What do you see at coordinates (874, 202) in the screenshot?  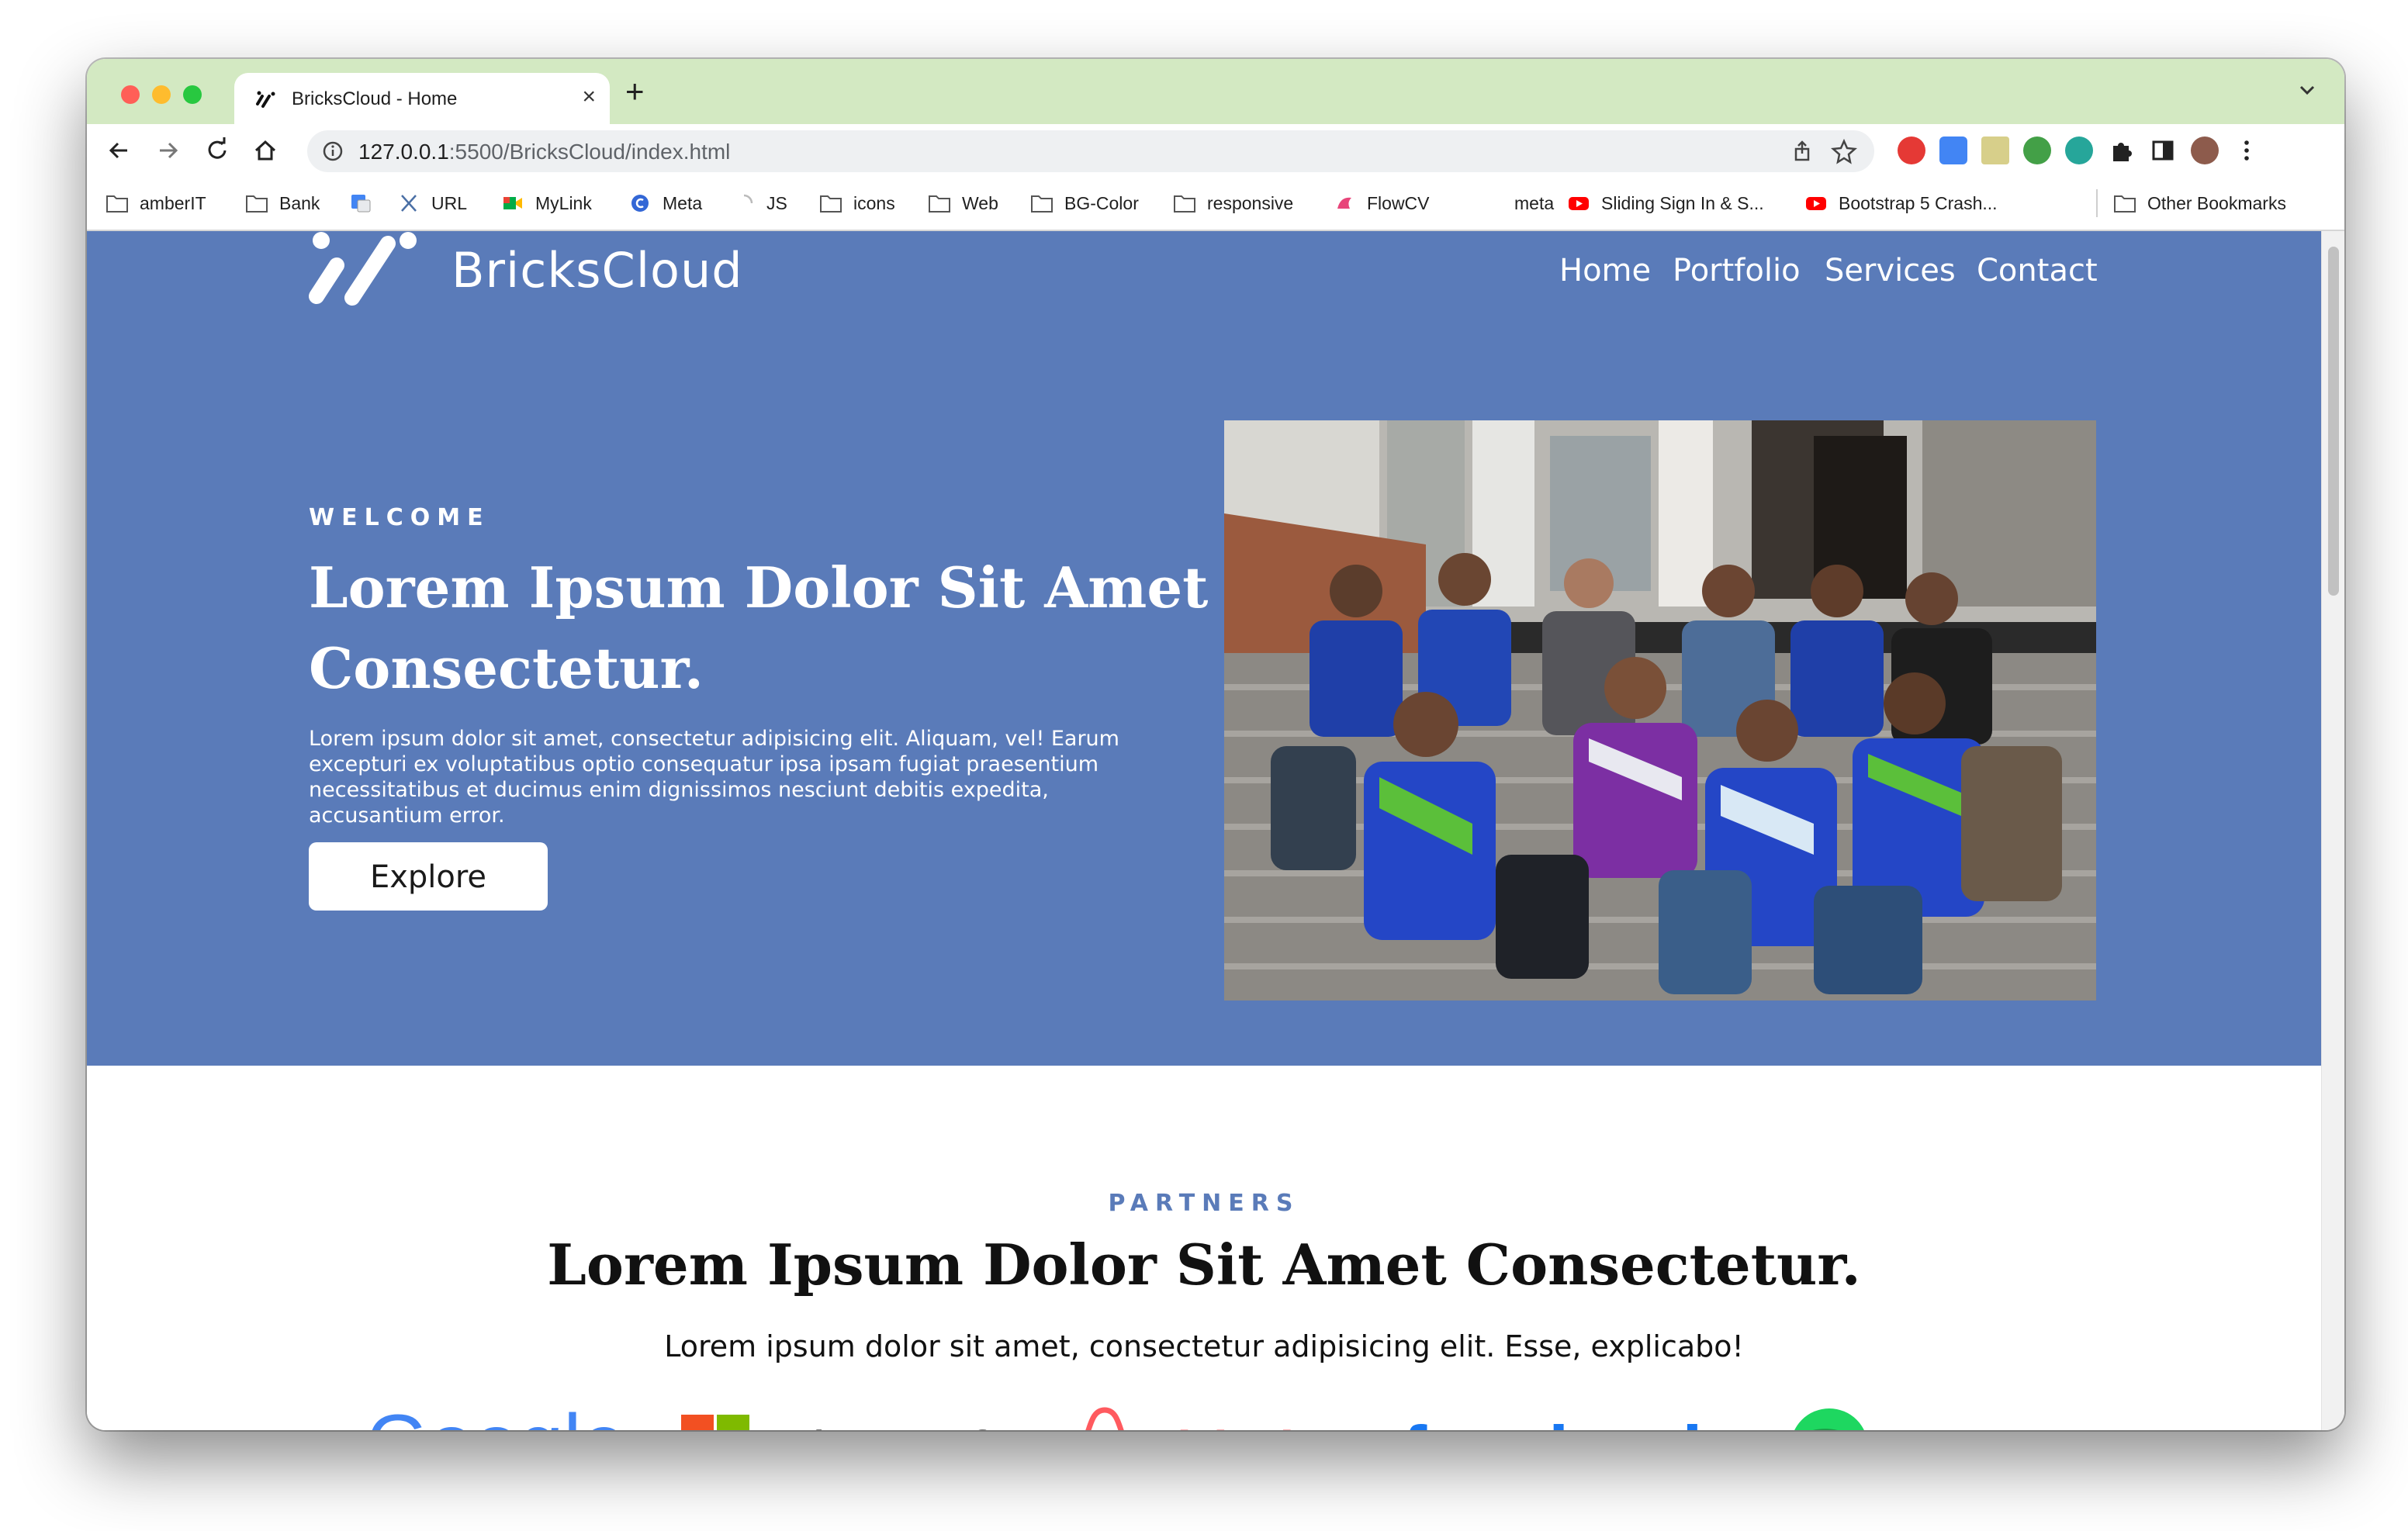 I see `bookmark-label: icons` at bounding box center [874, 202].